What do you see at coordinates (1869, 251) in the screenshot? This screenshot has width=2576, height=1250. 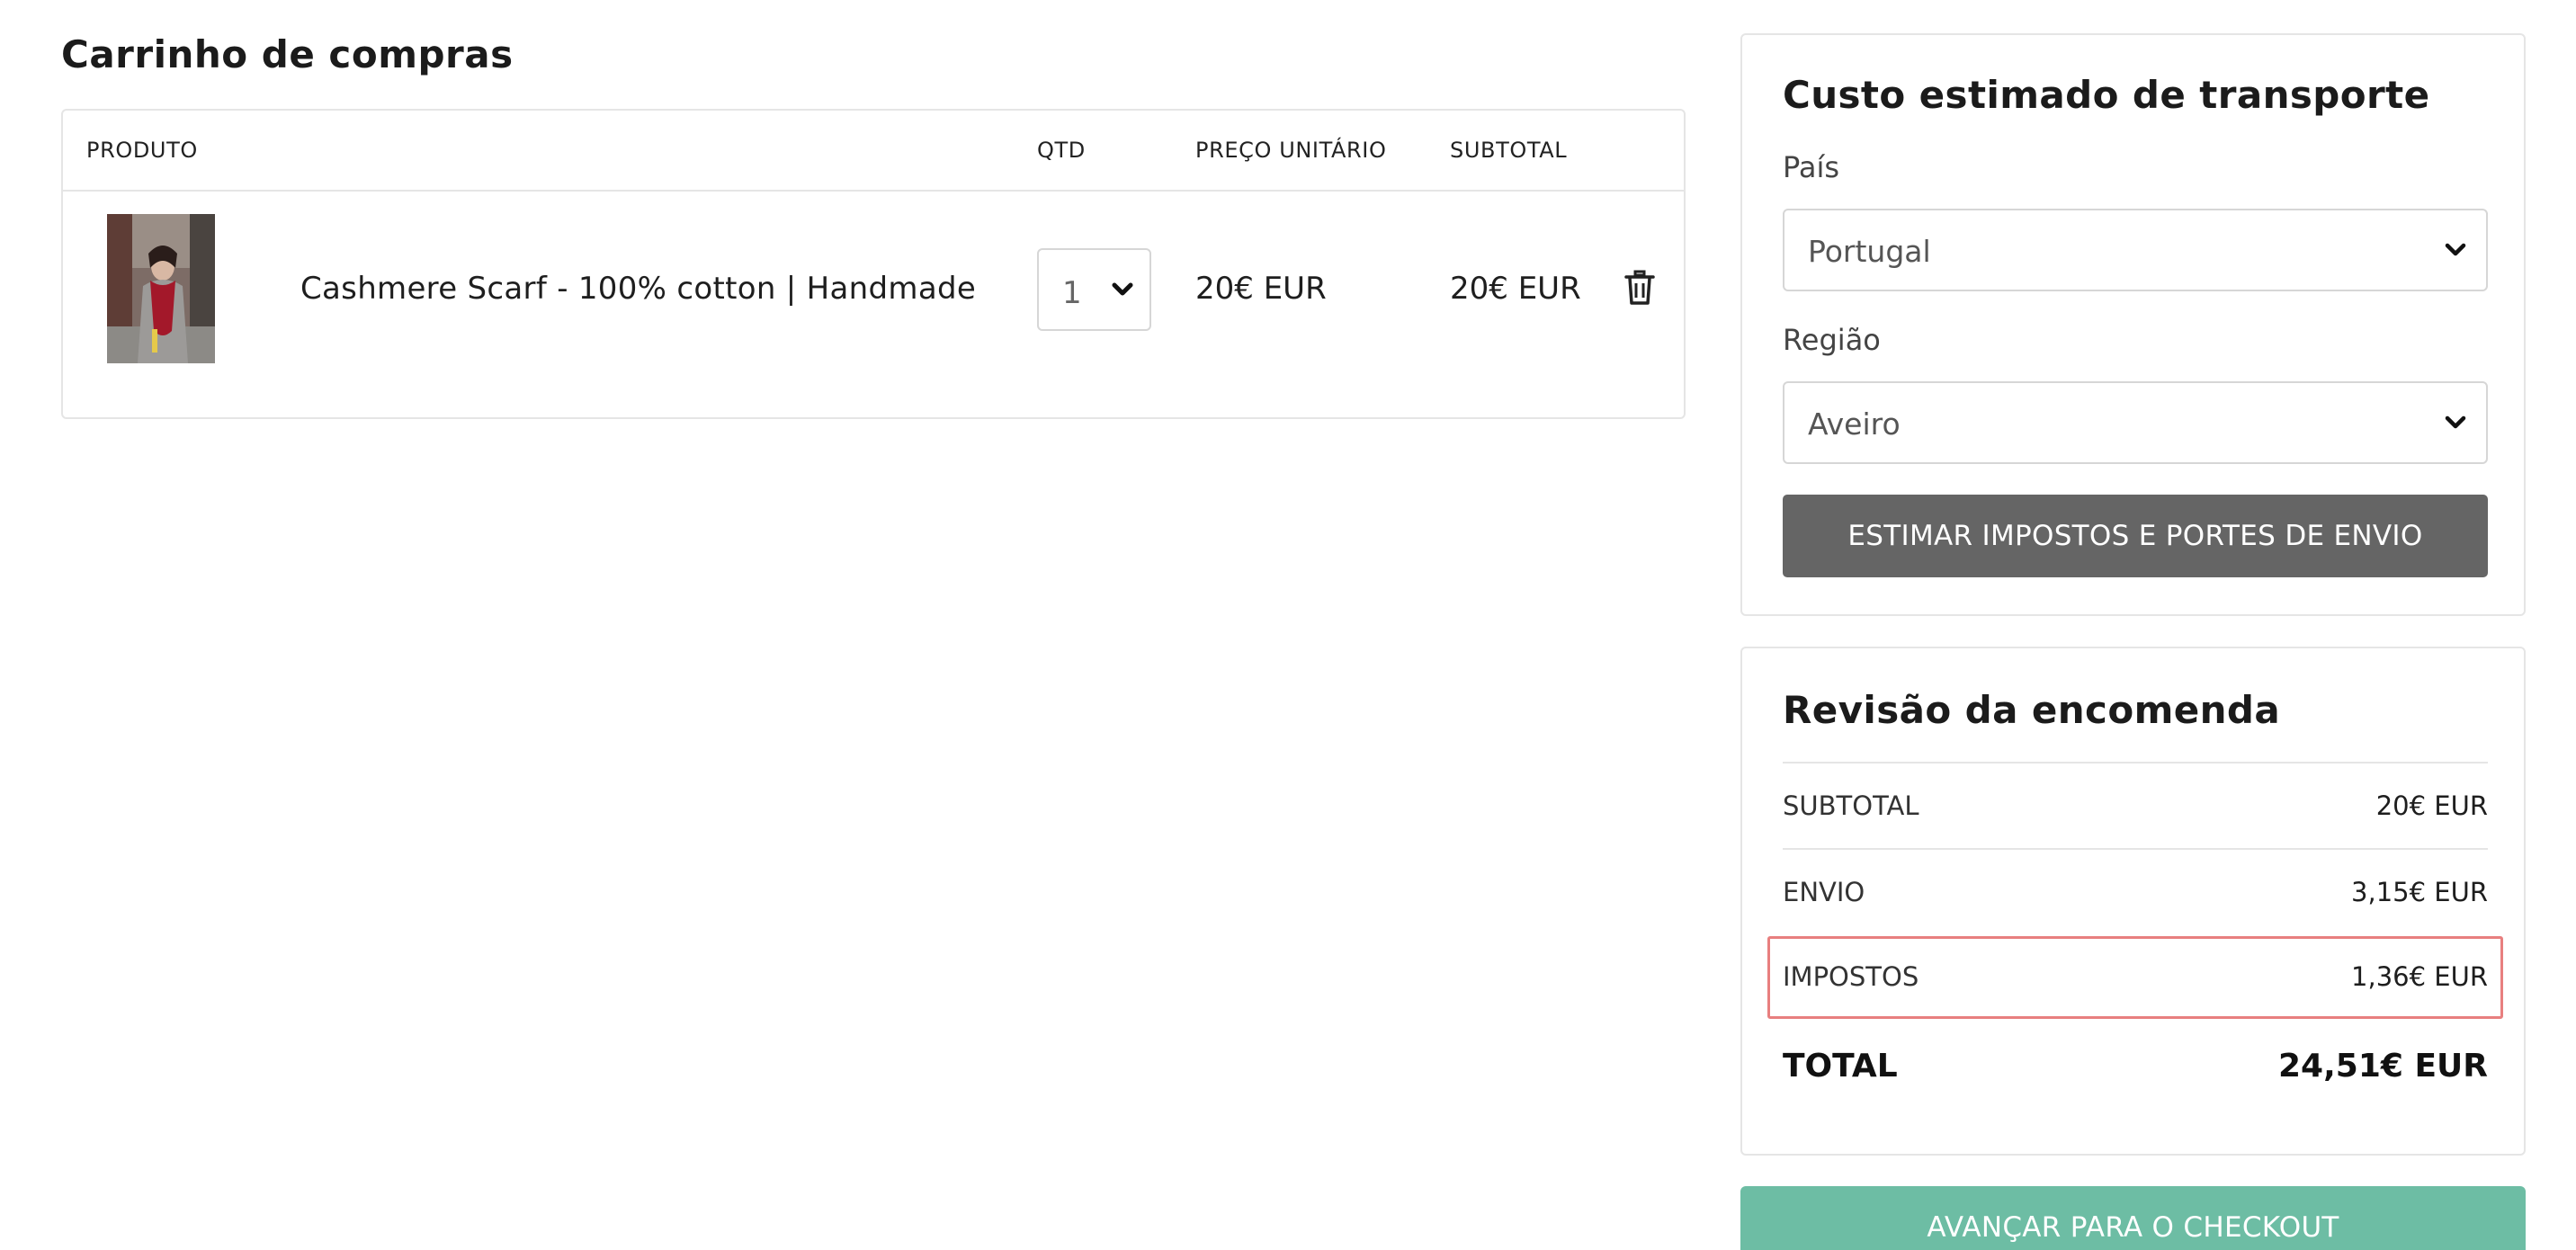 I see `country-value: Portugal` at bounding box center [1869, 251].